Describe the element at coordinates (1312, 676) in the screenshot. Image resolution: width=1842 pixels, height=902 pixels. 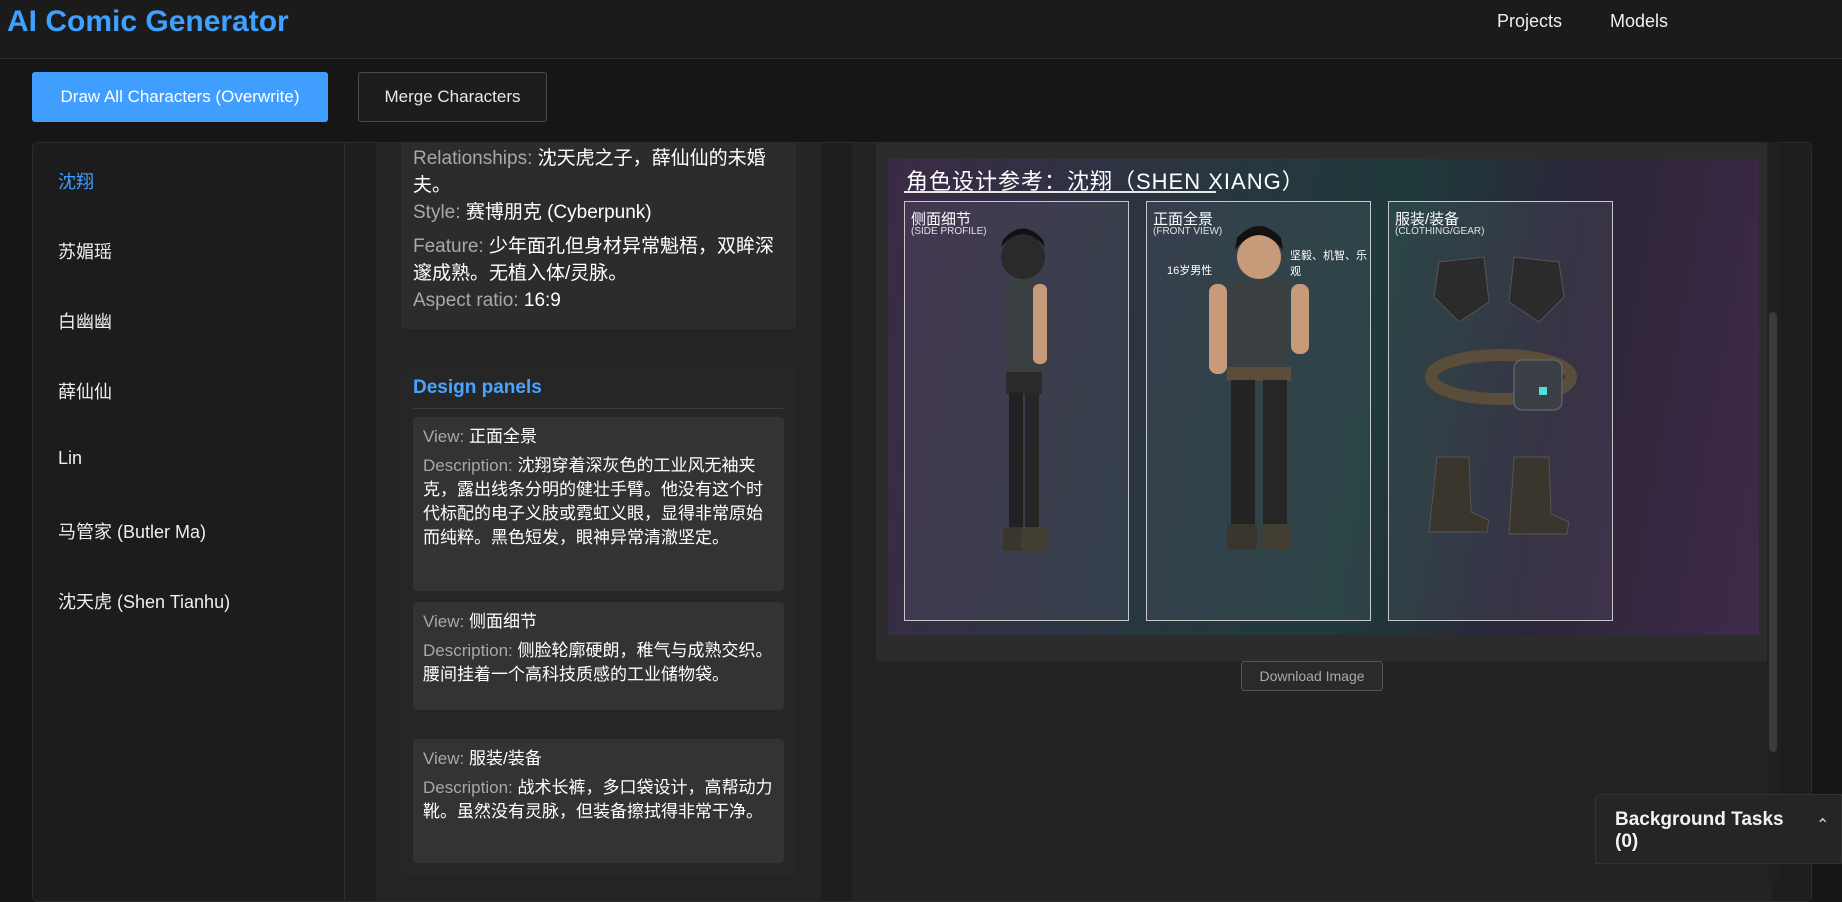
I see `download-image-button: Download Image` at that location.